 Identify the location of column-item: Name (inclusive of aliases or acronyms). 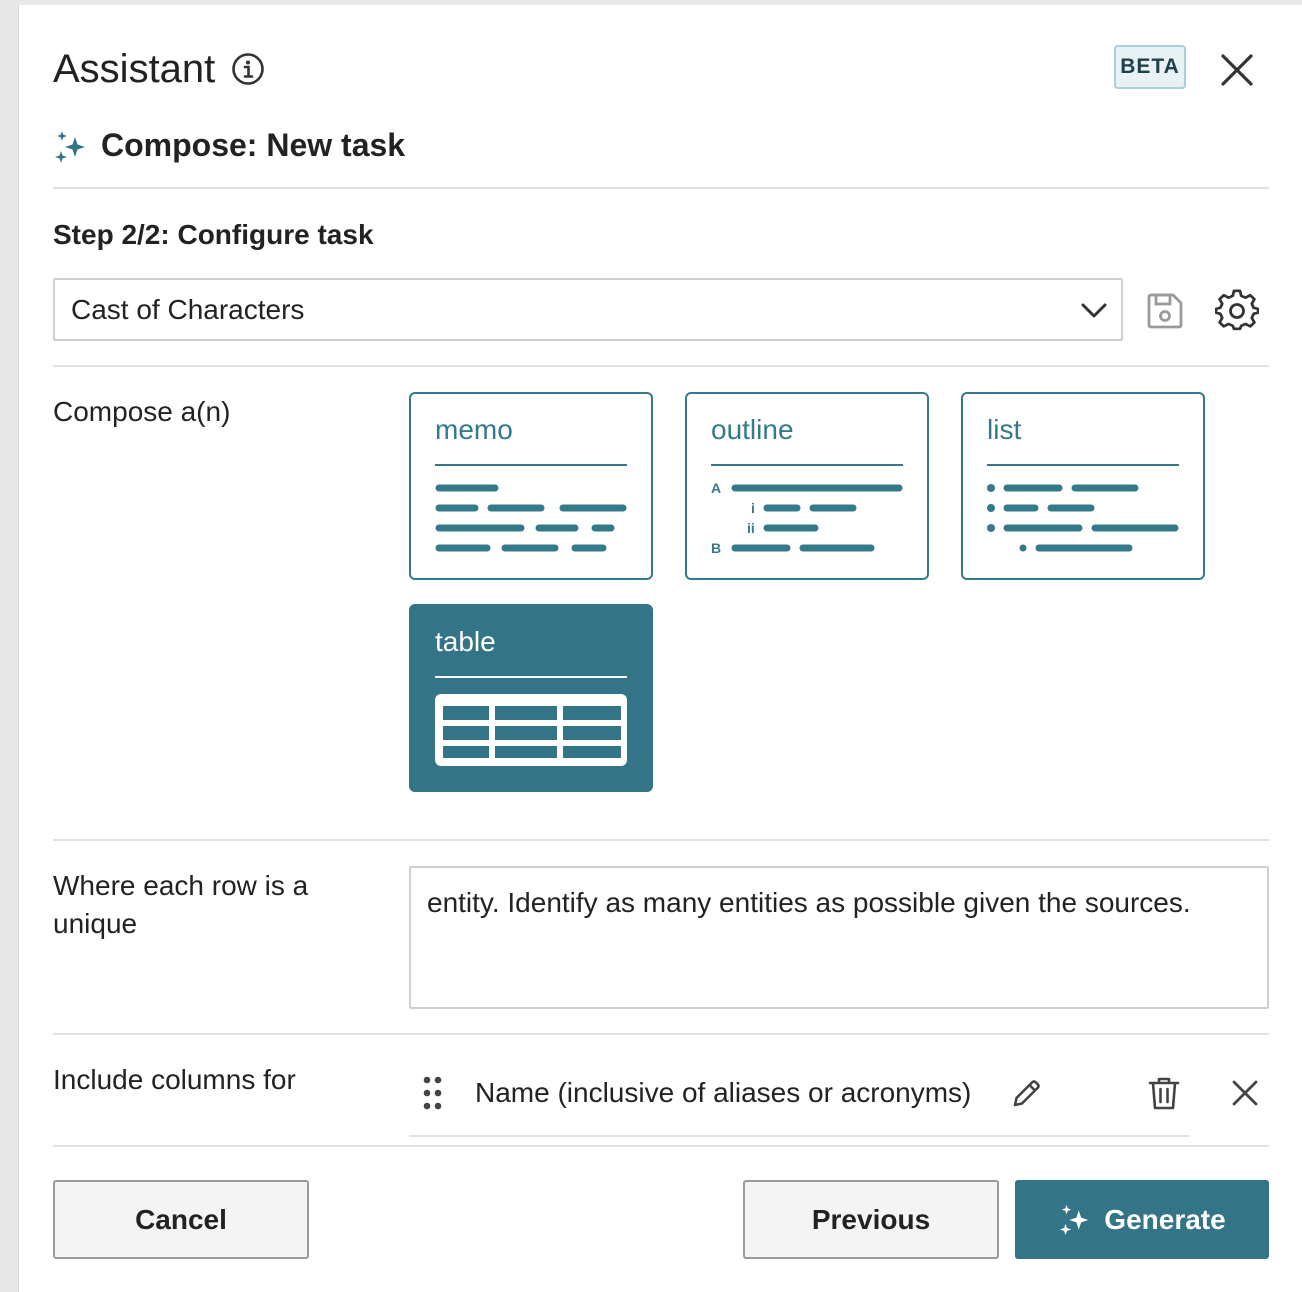
(809, 1098).